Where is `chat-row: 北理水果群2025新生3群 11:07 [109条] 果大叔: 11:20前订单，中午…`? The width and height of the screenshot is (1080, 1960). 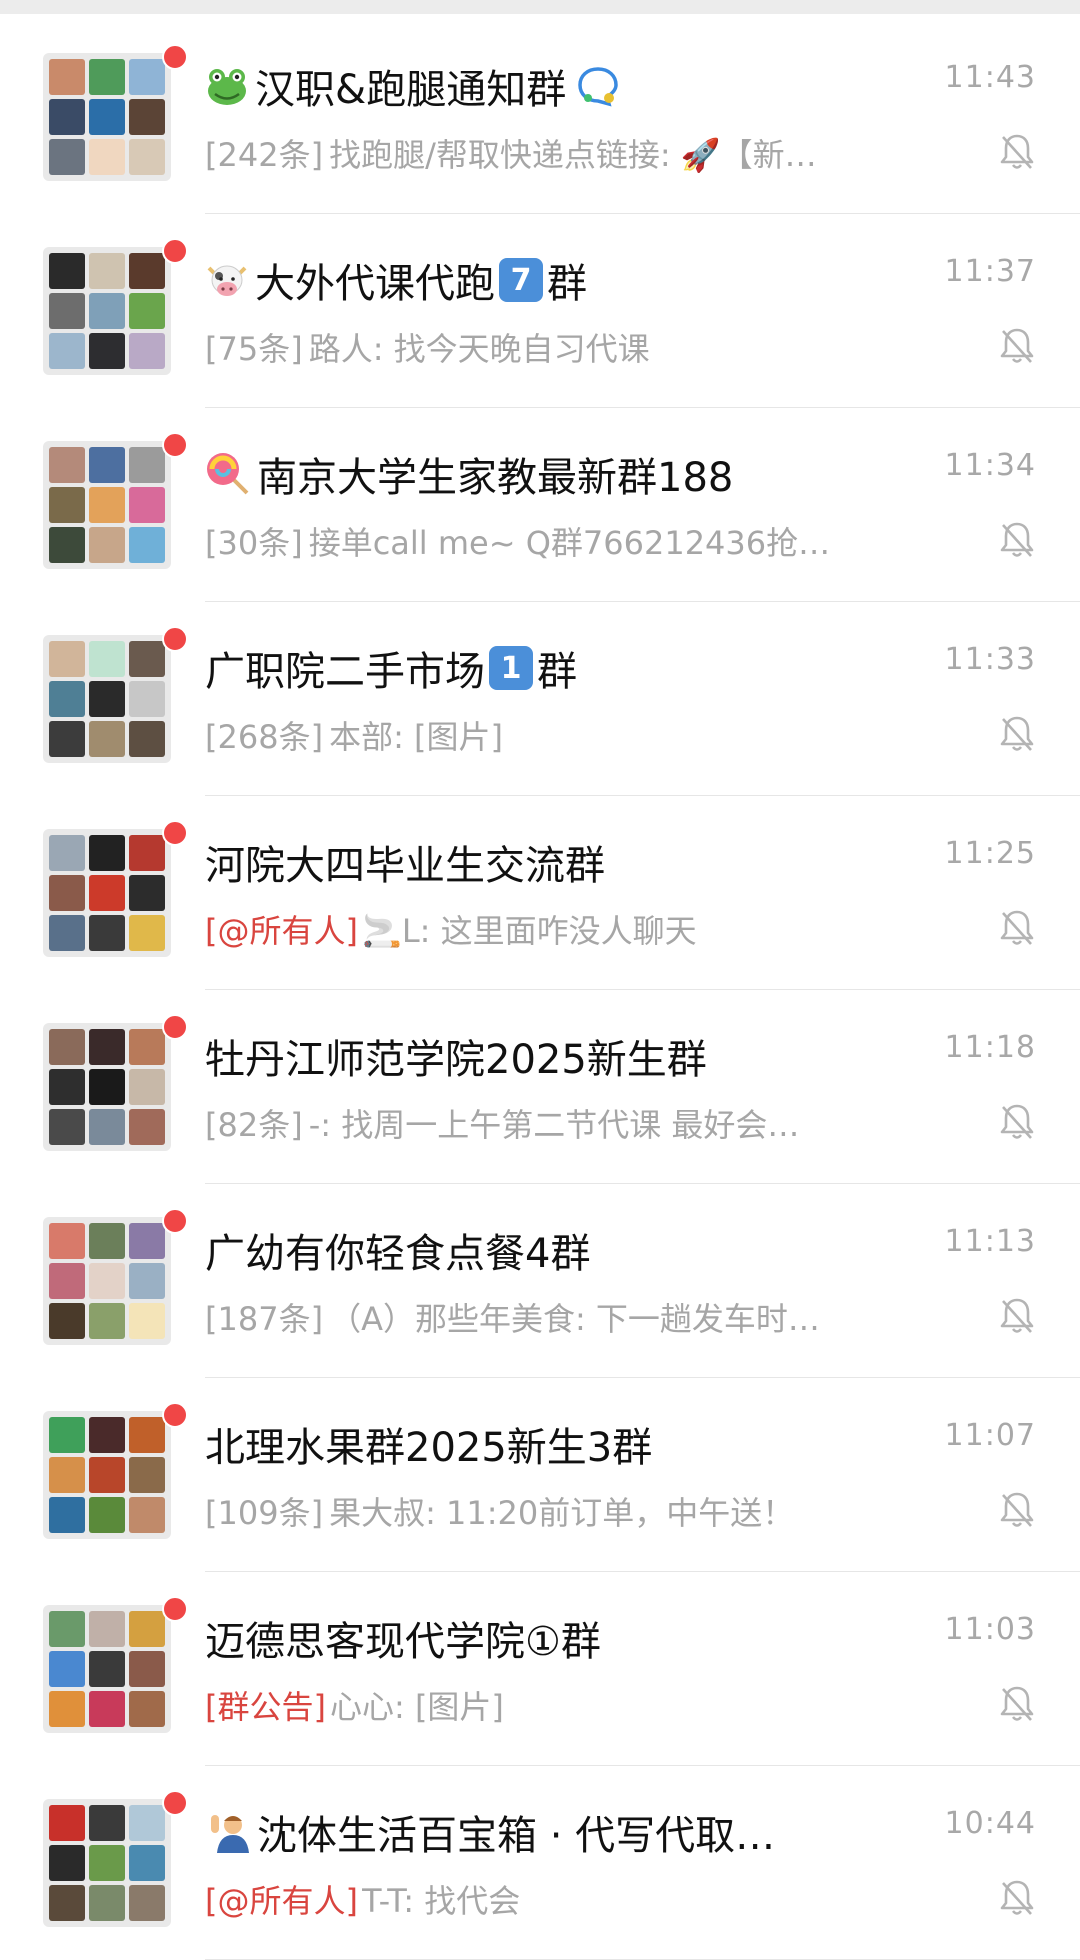 chat-row: 北理水果群2025新生3群 11:07 [109条] 果大叔: 11:20前订单，中午… is located at coordinates (540, 1475).